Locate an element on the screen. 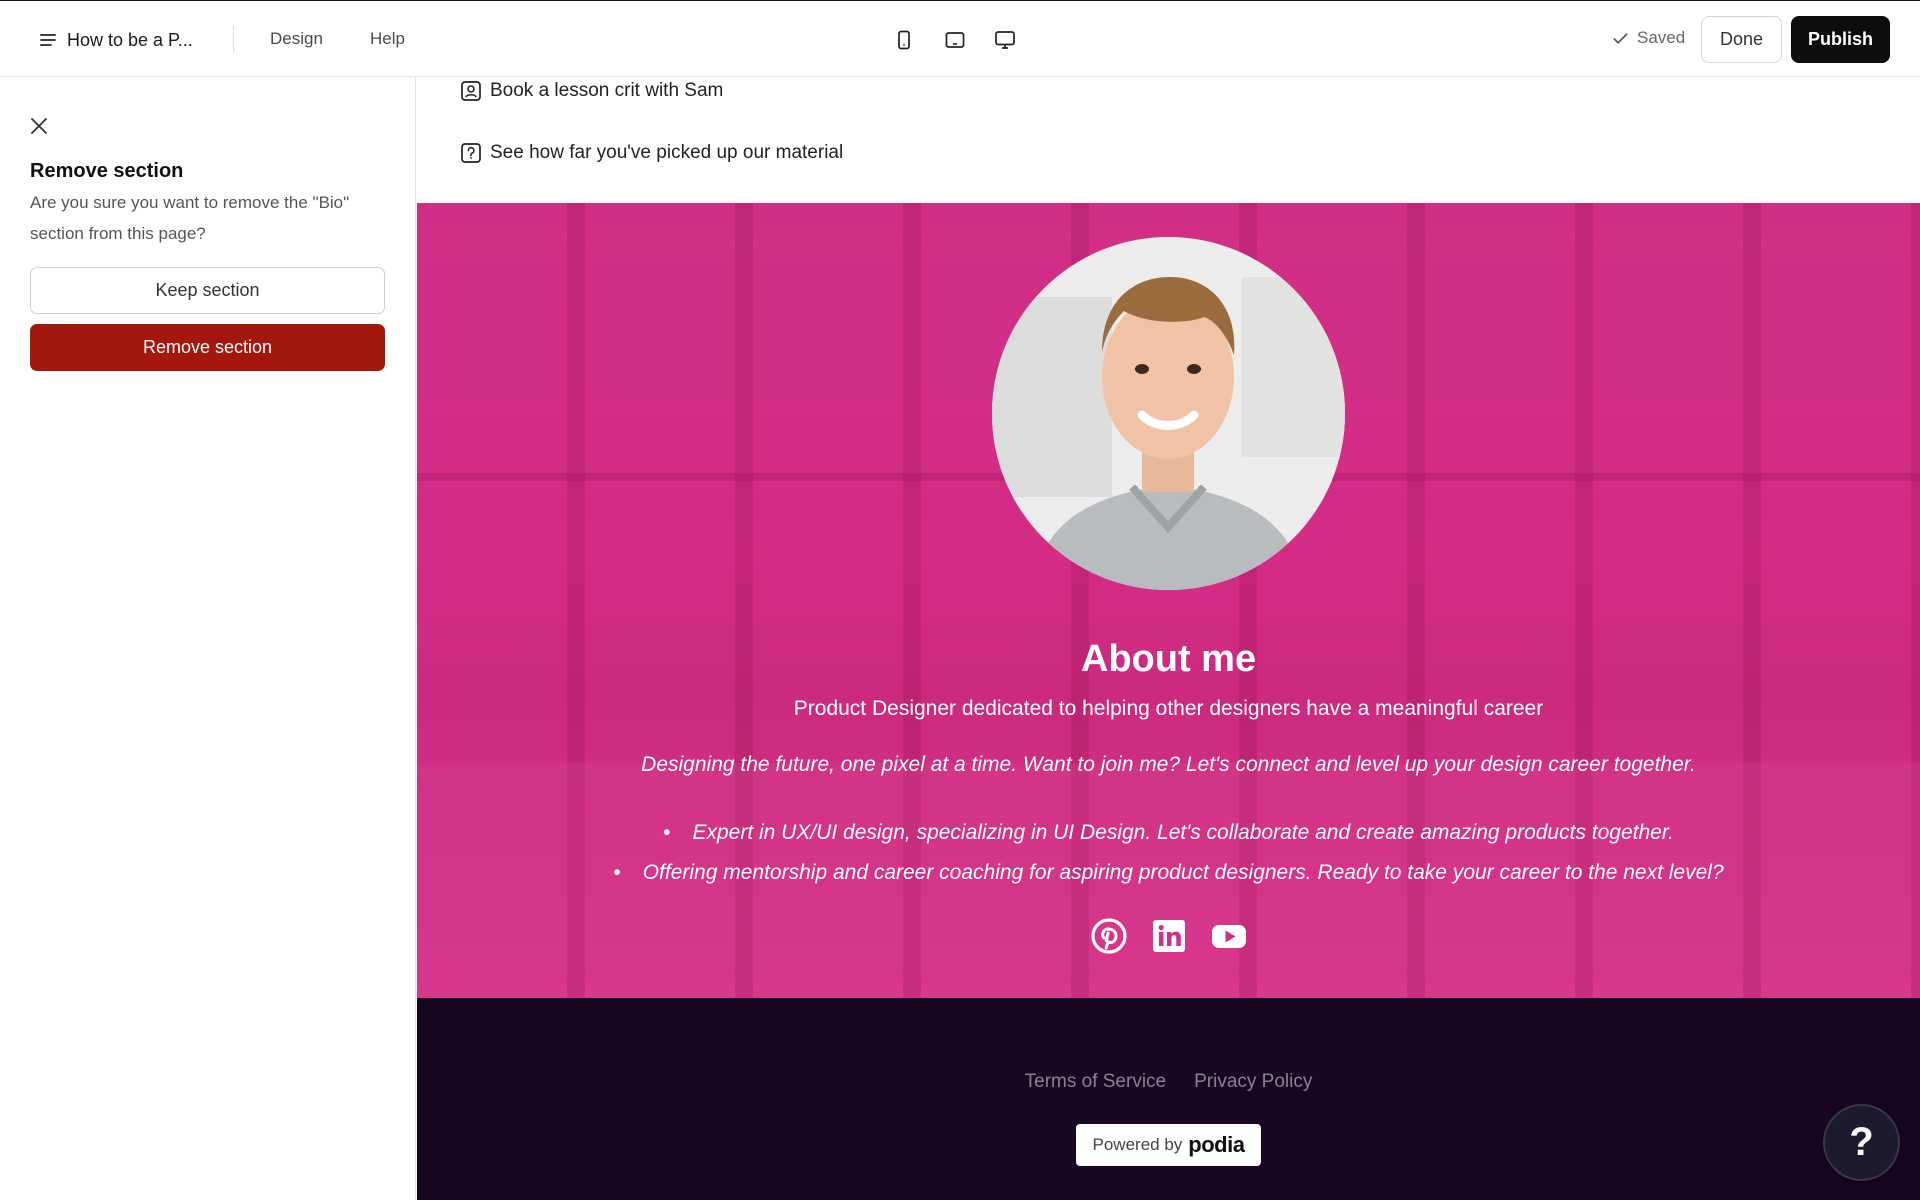 The height and width of the screenshot is (1200, 1920). keep-section-button: Keep section is located at coordinates (207, 290).